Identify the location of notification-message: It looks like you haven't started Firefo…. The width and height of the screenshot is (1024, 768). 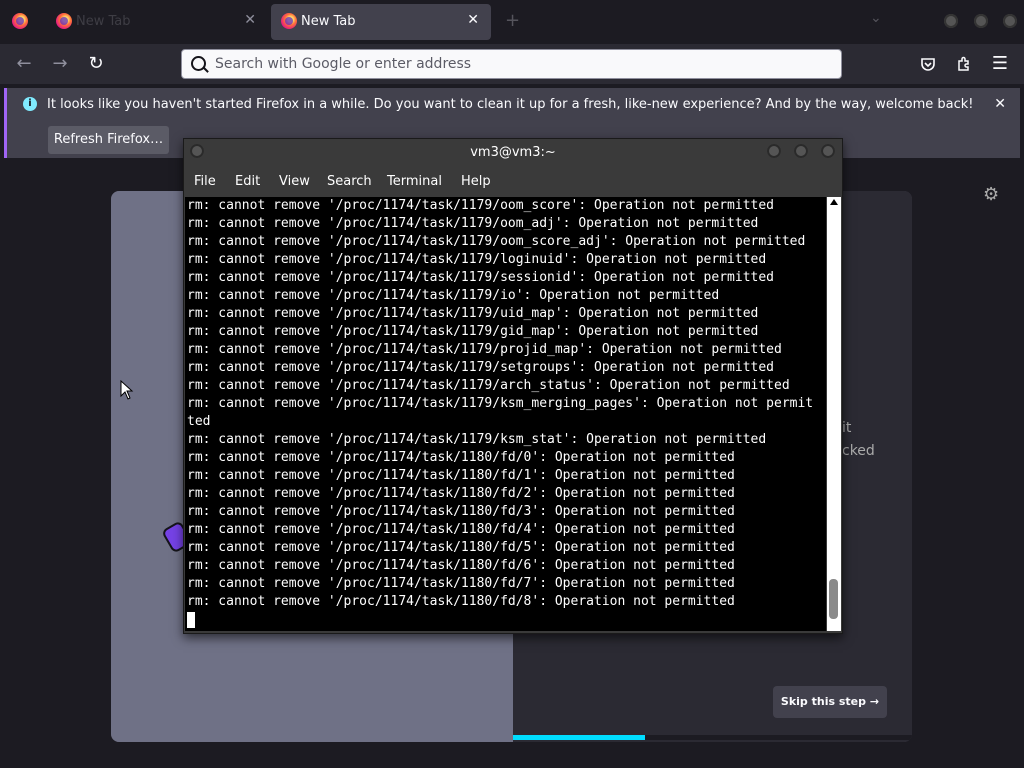
(510, 104).